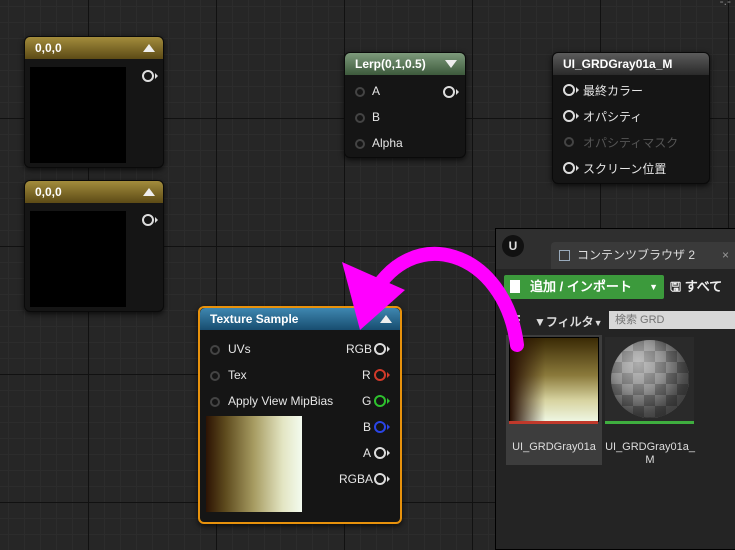 The height and width of the screenshot is (550, 735). I want to click on asset-tile-material: UI_GRDGray01a_M, so click(650, 400).